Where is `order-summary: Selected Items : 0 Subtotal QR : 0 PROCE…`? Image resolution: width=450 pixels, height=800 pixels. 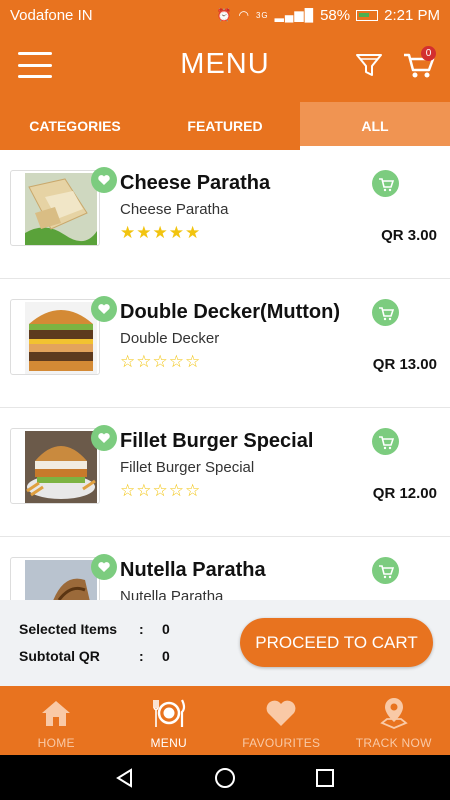 order-summary: Selected Items : 0 Subtotal QR : 0 PROCE… is located at coordinates (225, 643).